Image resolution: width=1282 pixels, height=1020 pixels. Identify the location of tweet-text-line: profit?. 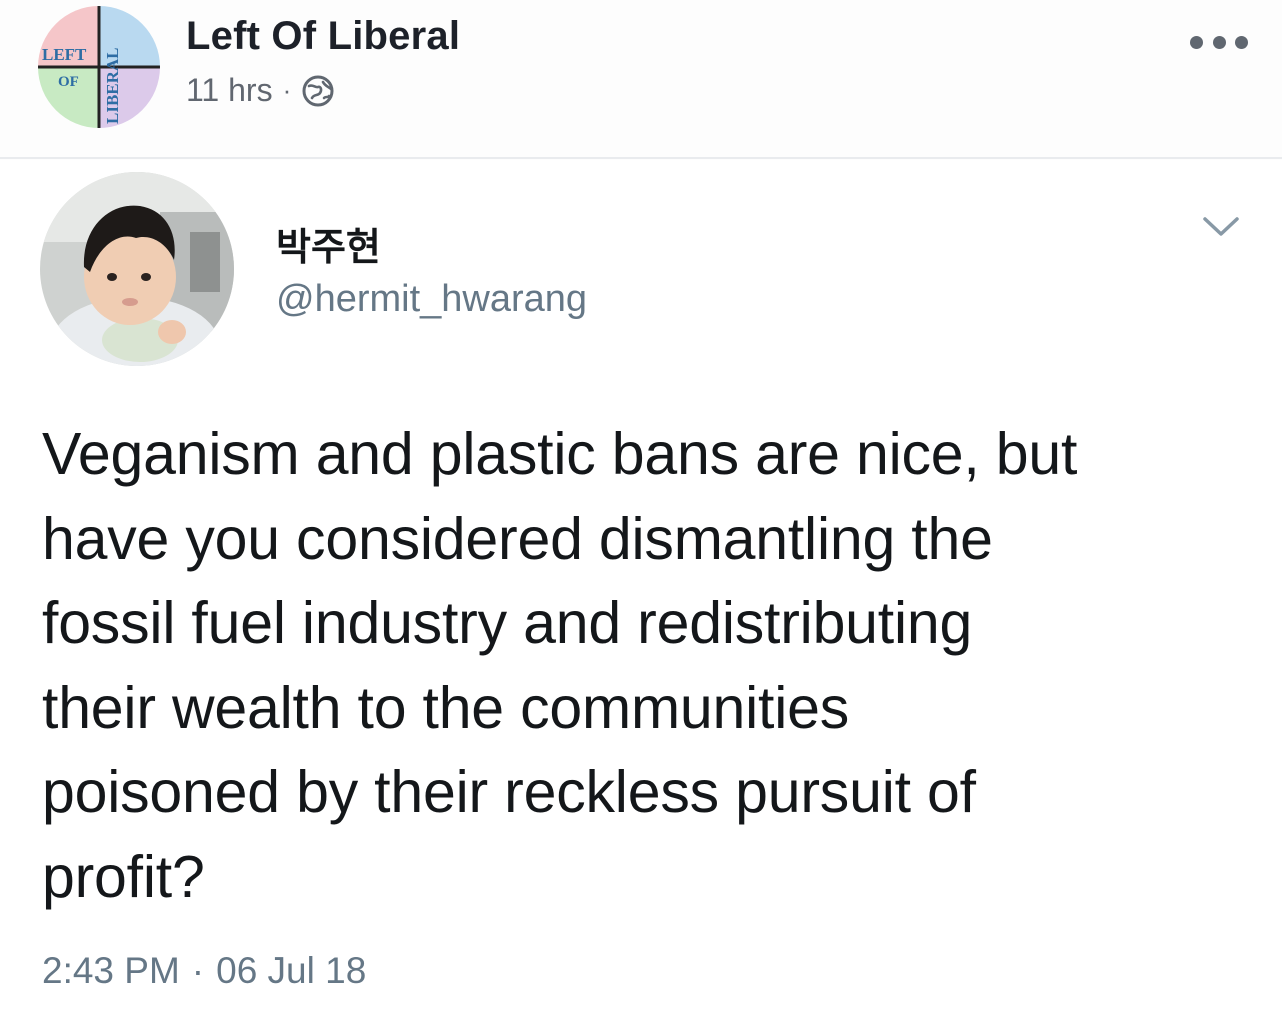
(123, 876).